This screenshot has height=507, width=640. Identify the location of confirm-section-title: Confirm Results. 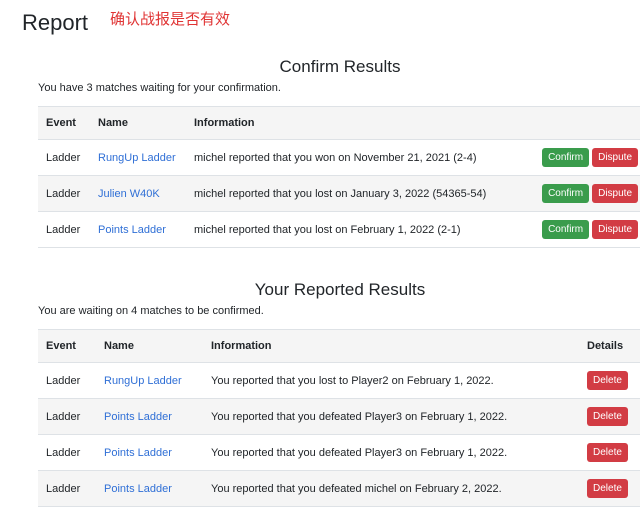
(340, 66).